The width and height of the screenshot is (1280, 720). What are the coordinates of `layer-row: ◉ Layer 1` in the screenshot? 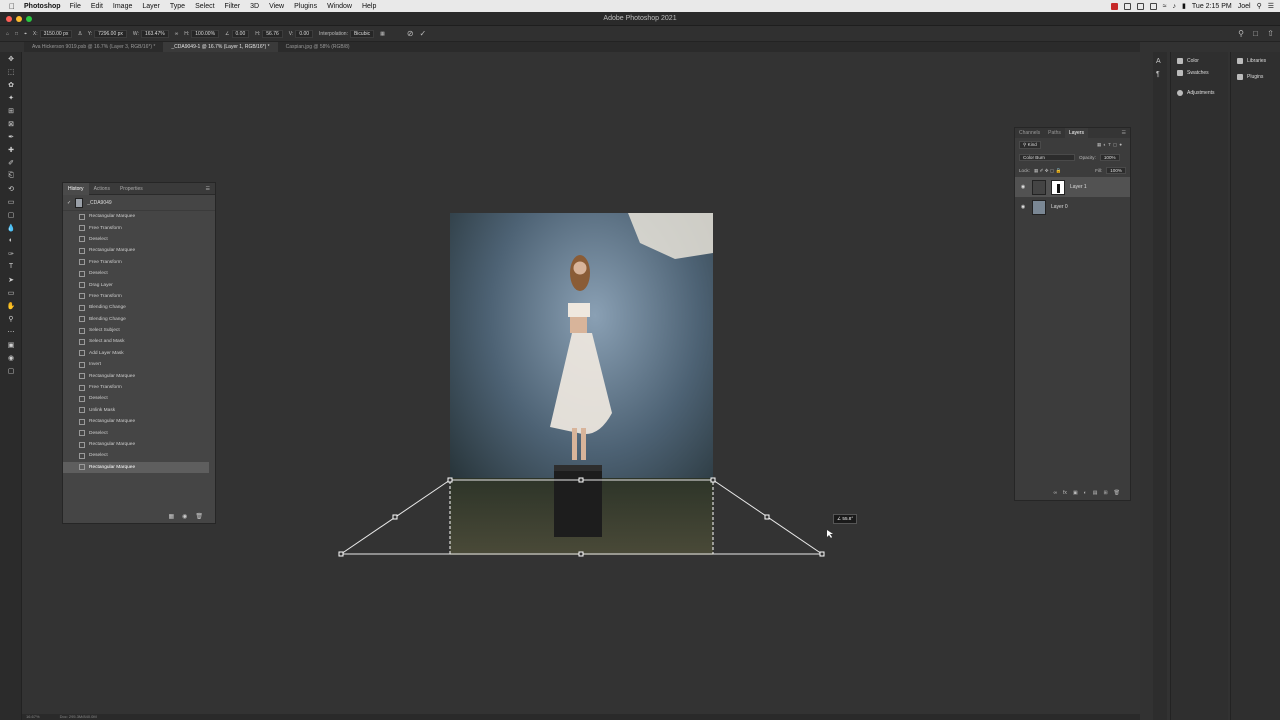 It's located at (1072, 187).